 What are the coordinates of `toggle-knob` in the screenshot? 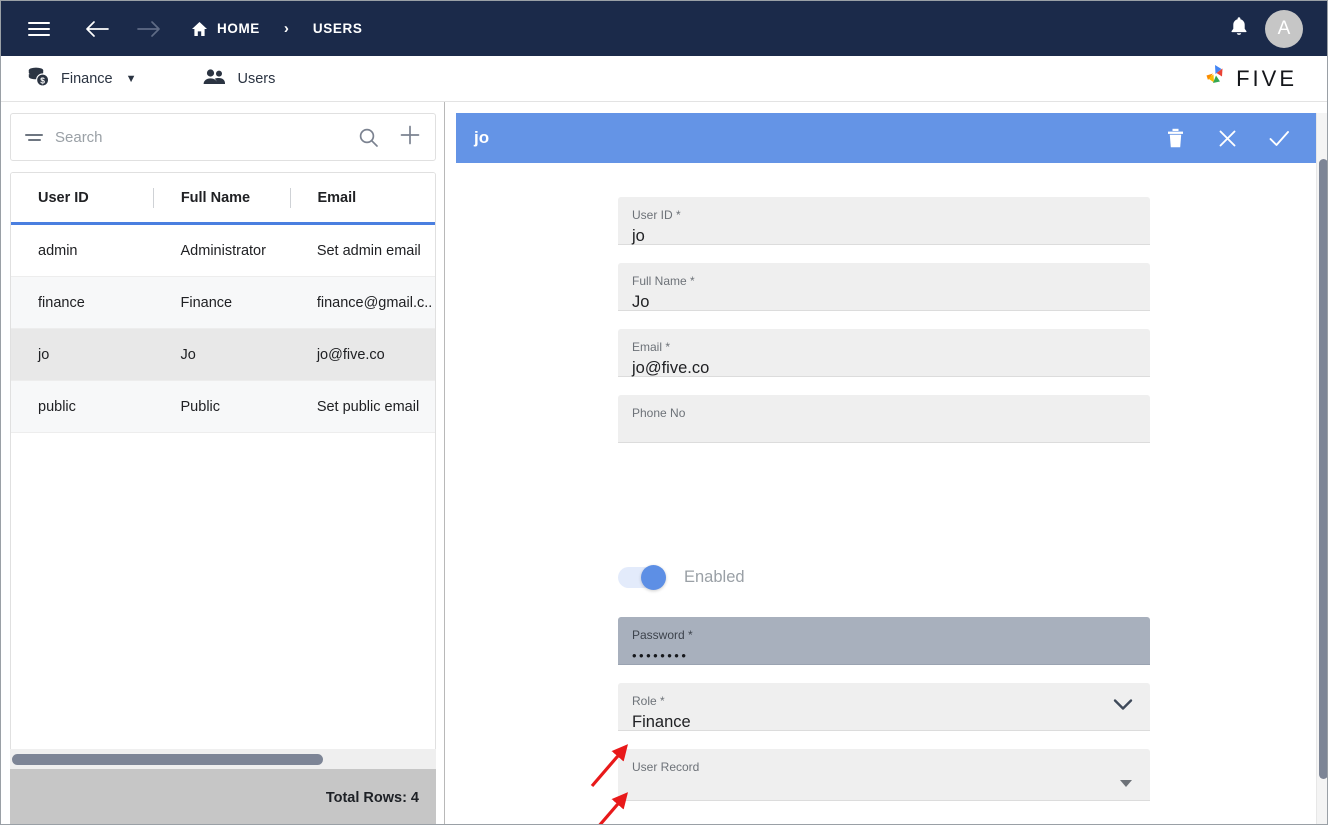 It's located at (653, 577).